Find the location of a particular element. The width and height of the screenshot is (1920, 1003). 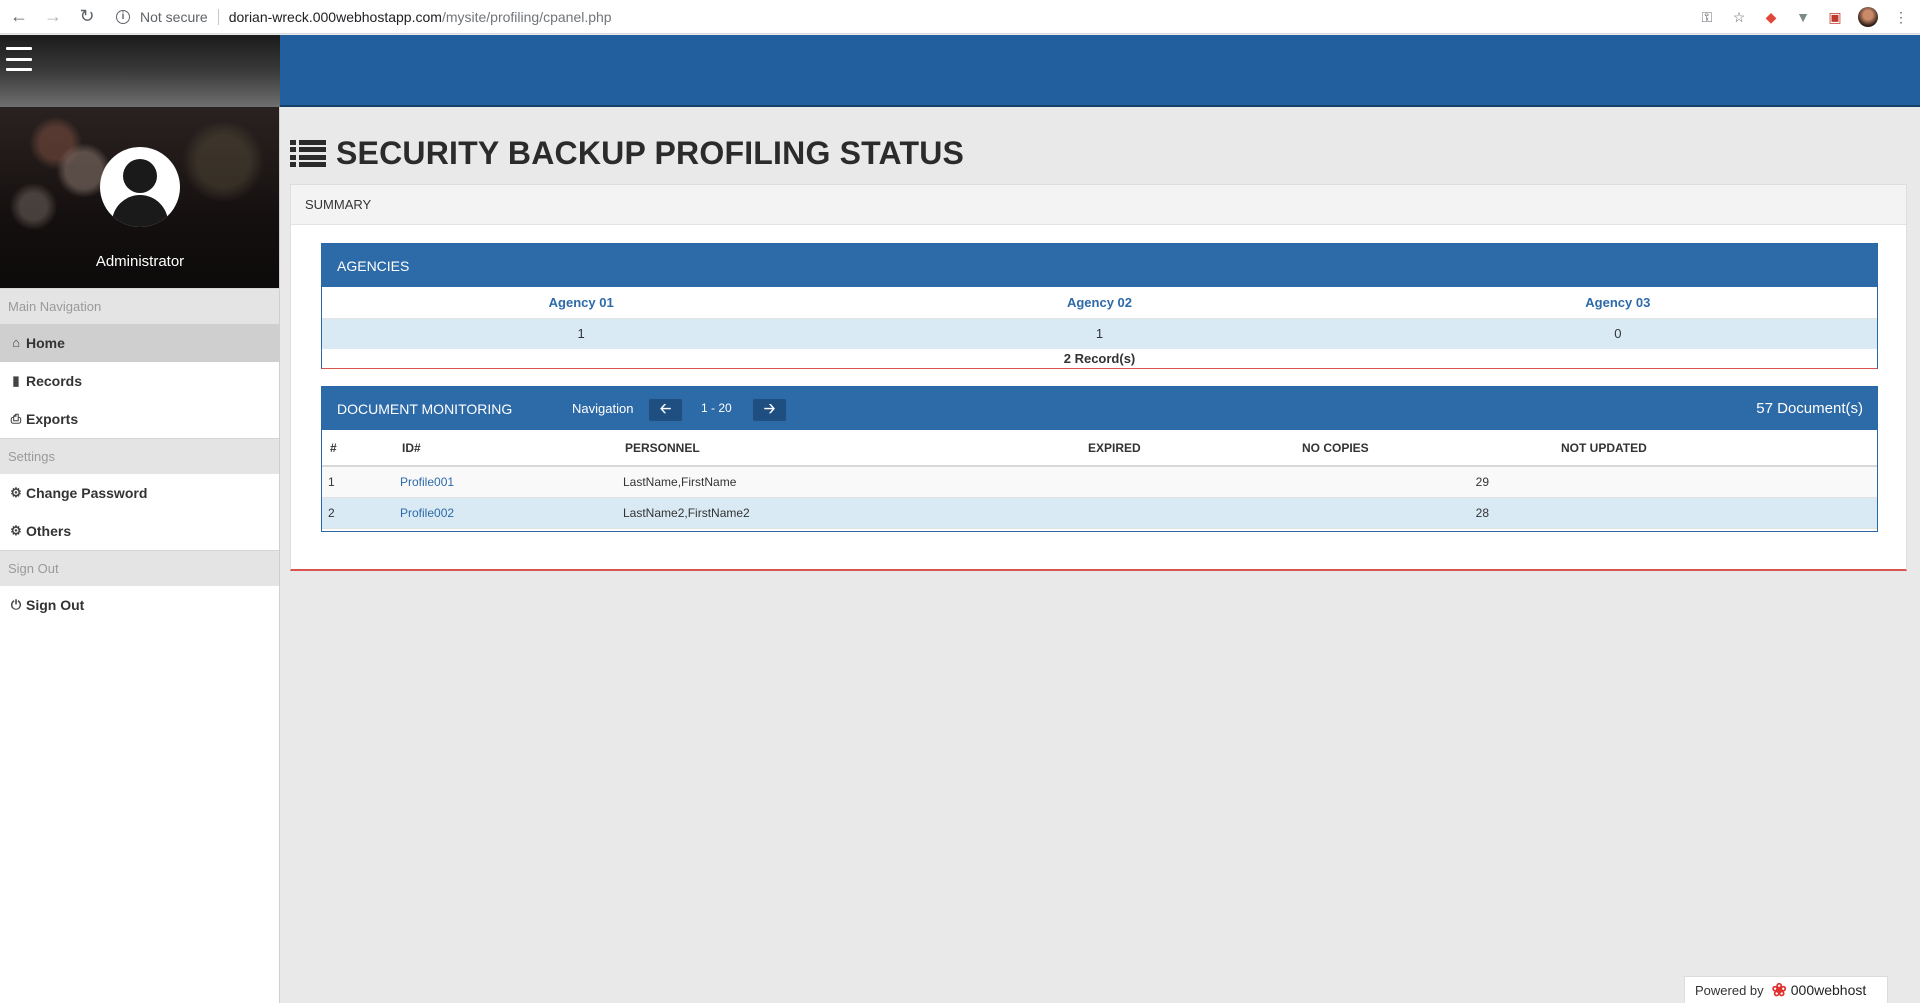

user-name: Administrator is located at coordinates (140, 261).